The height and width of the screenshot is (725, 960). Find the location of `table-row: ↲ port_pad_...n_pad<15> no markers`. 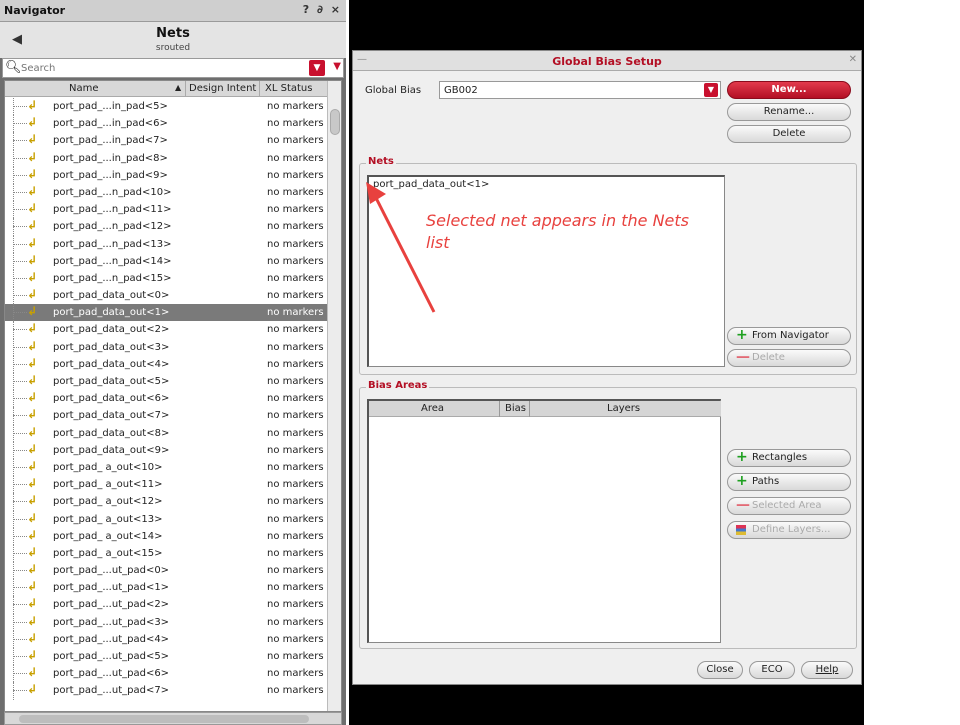

table-row: ↲ port_pad_...n_pad<15> no markers is located at coordinates (167, 278).